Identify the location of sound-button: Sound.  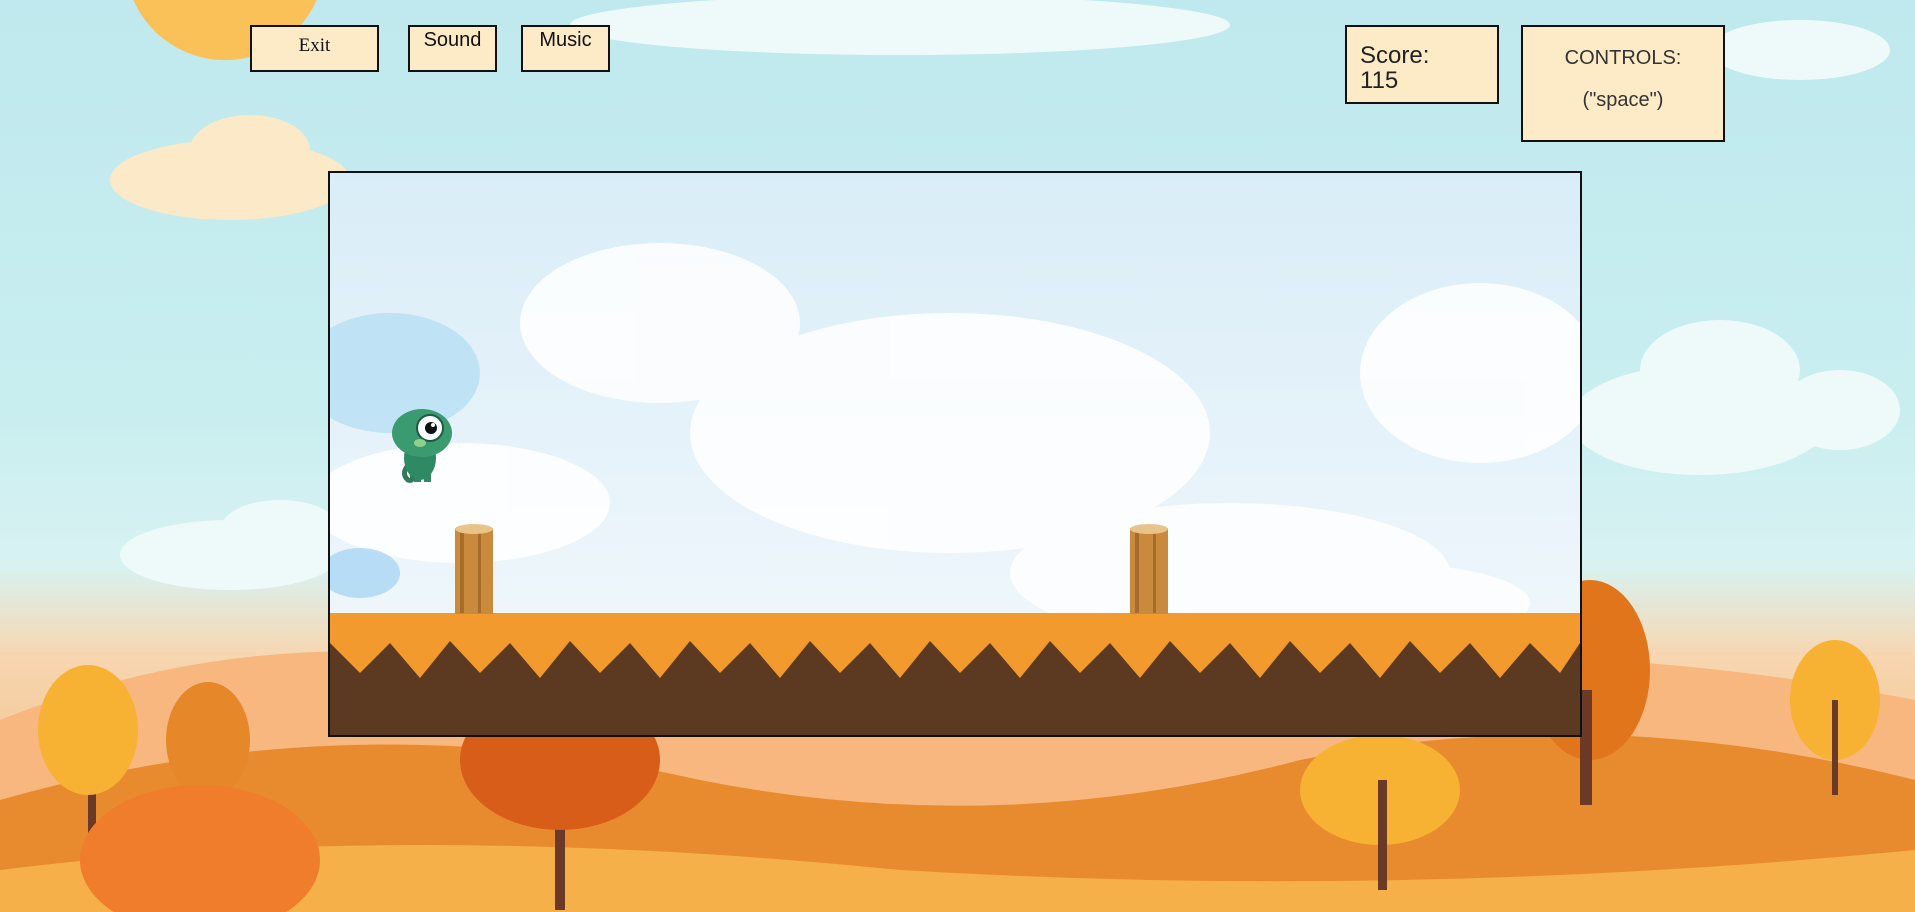
(452, 48).